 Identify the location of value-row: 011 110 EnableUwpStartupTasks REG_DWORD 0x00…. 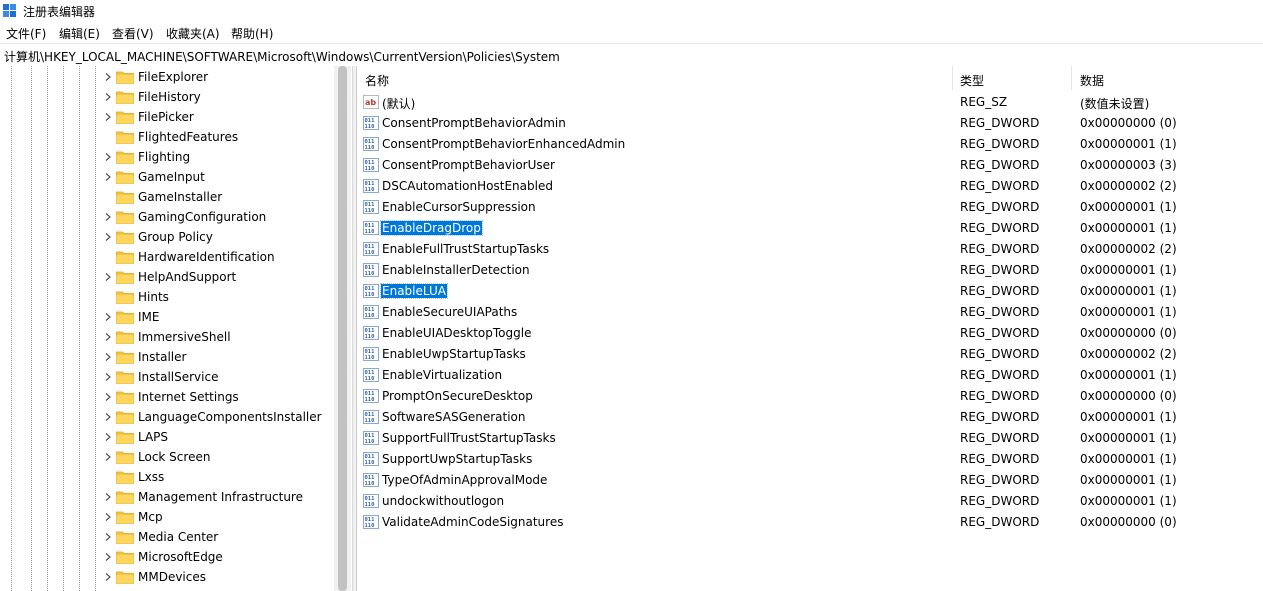
(810, 354).